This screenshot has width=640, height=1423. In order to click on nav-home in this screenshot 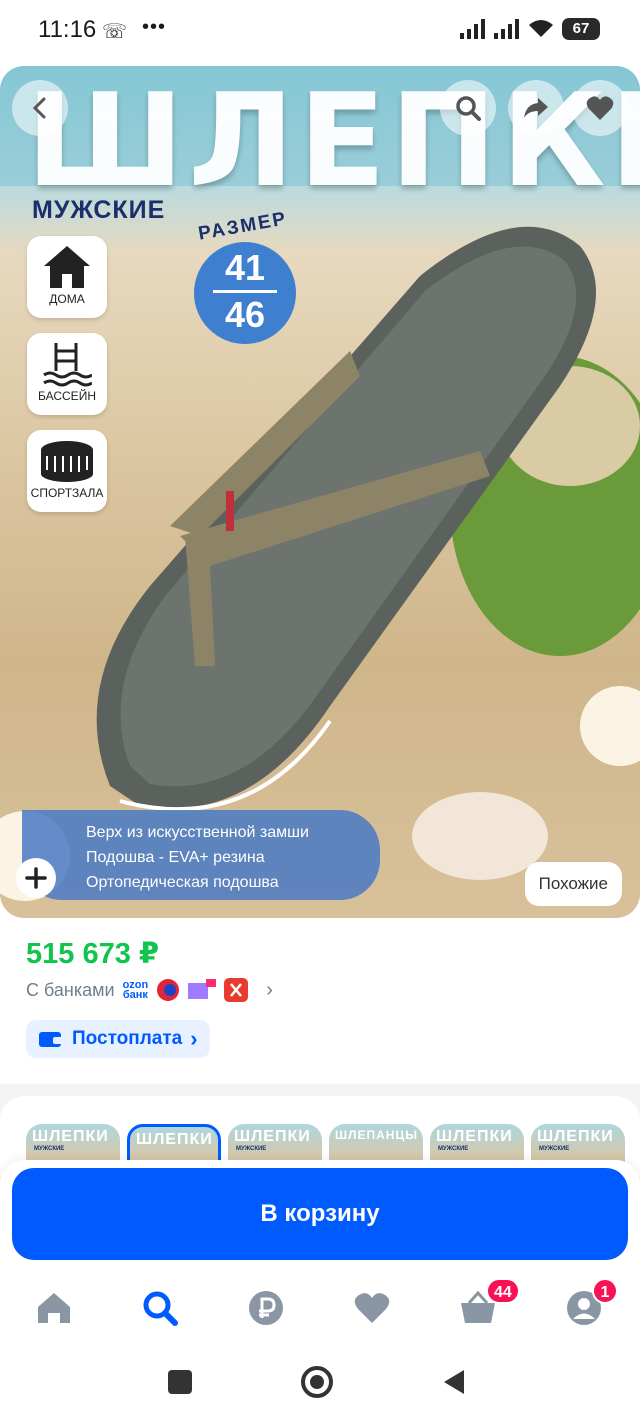, I will do `click(54, 1308)`.